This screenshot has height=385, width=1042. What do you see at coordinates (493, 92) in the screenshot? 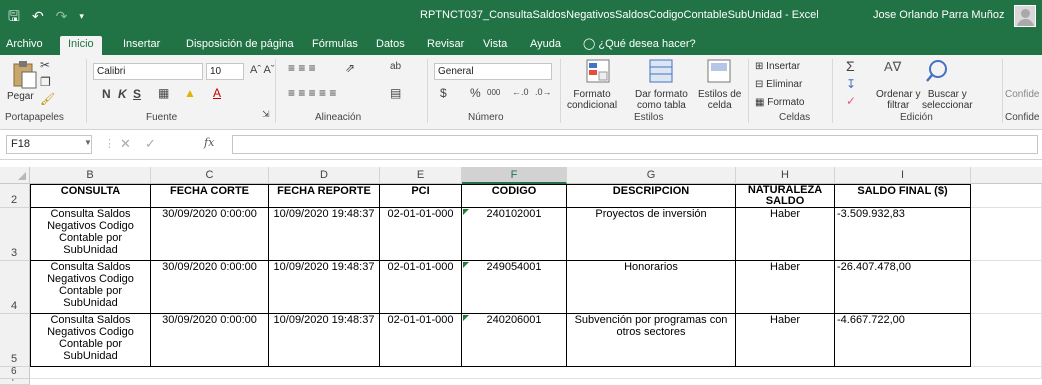
I see `thousands-button: 000` at bounding box center [493, 92].